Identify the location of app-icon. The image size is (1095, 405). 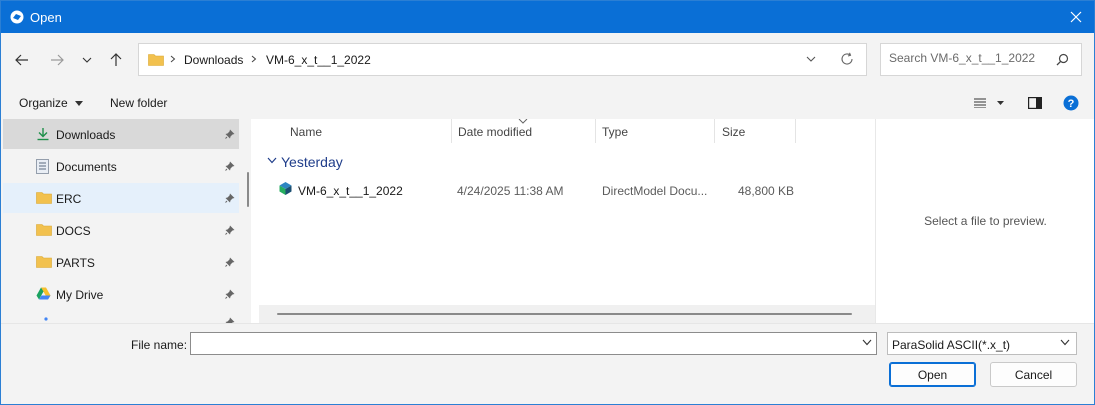
(17, 17).